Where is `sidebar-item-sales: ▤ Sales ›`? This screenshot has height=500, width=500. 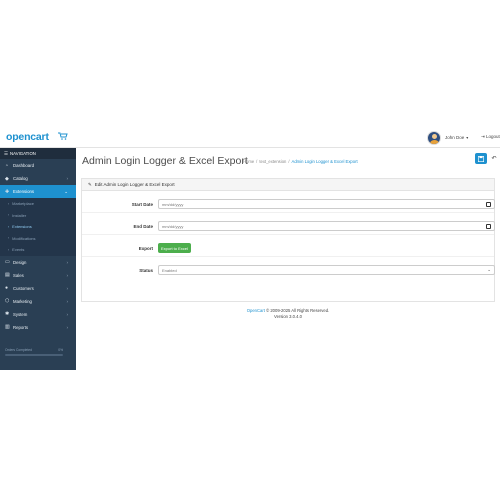 sidebar-item-sales: ▤ Sales › is located at coordinates (38, 275).